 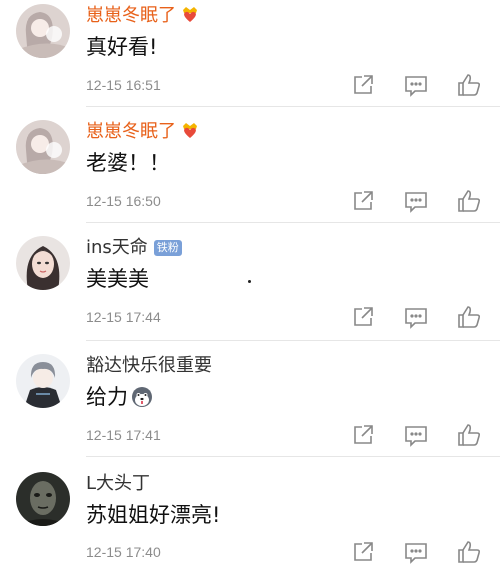 What do you see at coordinates (117, 279) in the screenshot?
I see `comment-text: 美美美` at bounding box center [117, 279].